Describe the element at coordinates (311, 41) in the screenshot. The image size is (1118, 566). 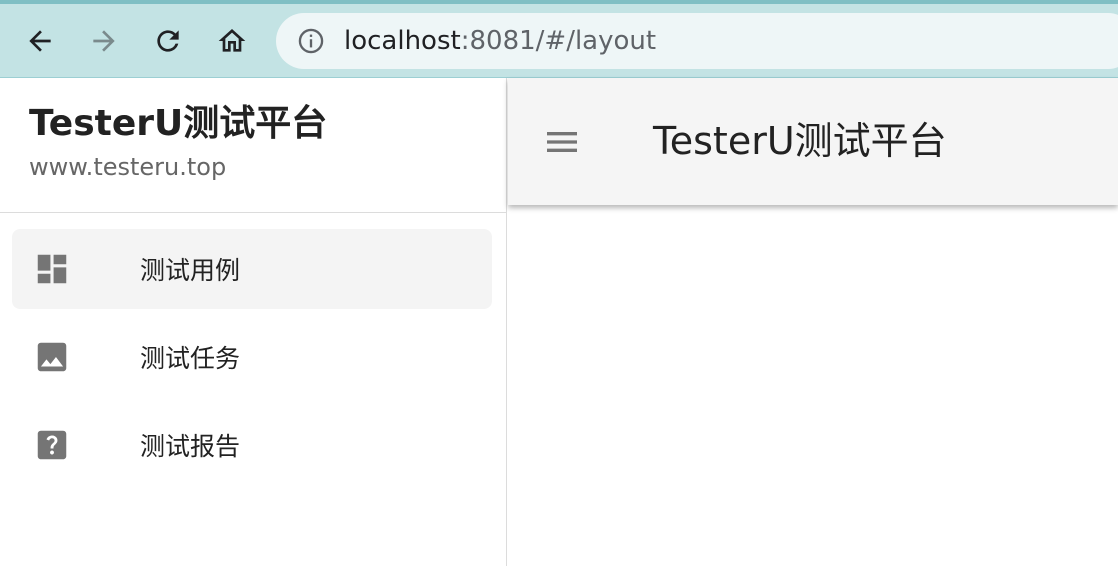
I see `info-icon` at that location.